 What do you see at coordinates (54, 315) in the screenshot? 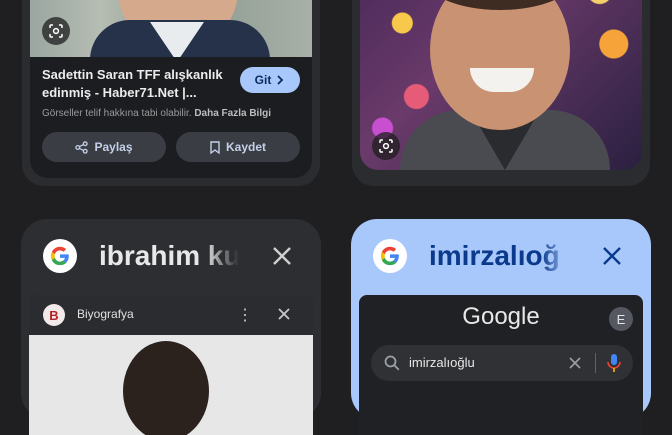
I see `site-favicon: B` at bounding box center [54, 315].